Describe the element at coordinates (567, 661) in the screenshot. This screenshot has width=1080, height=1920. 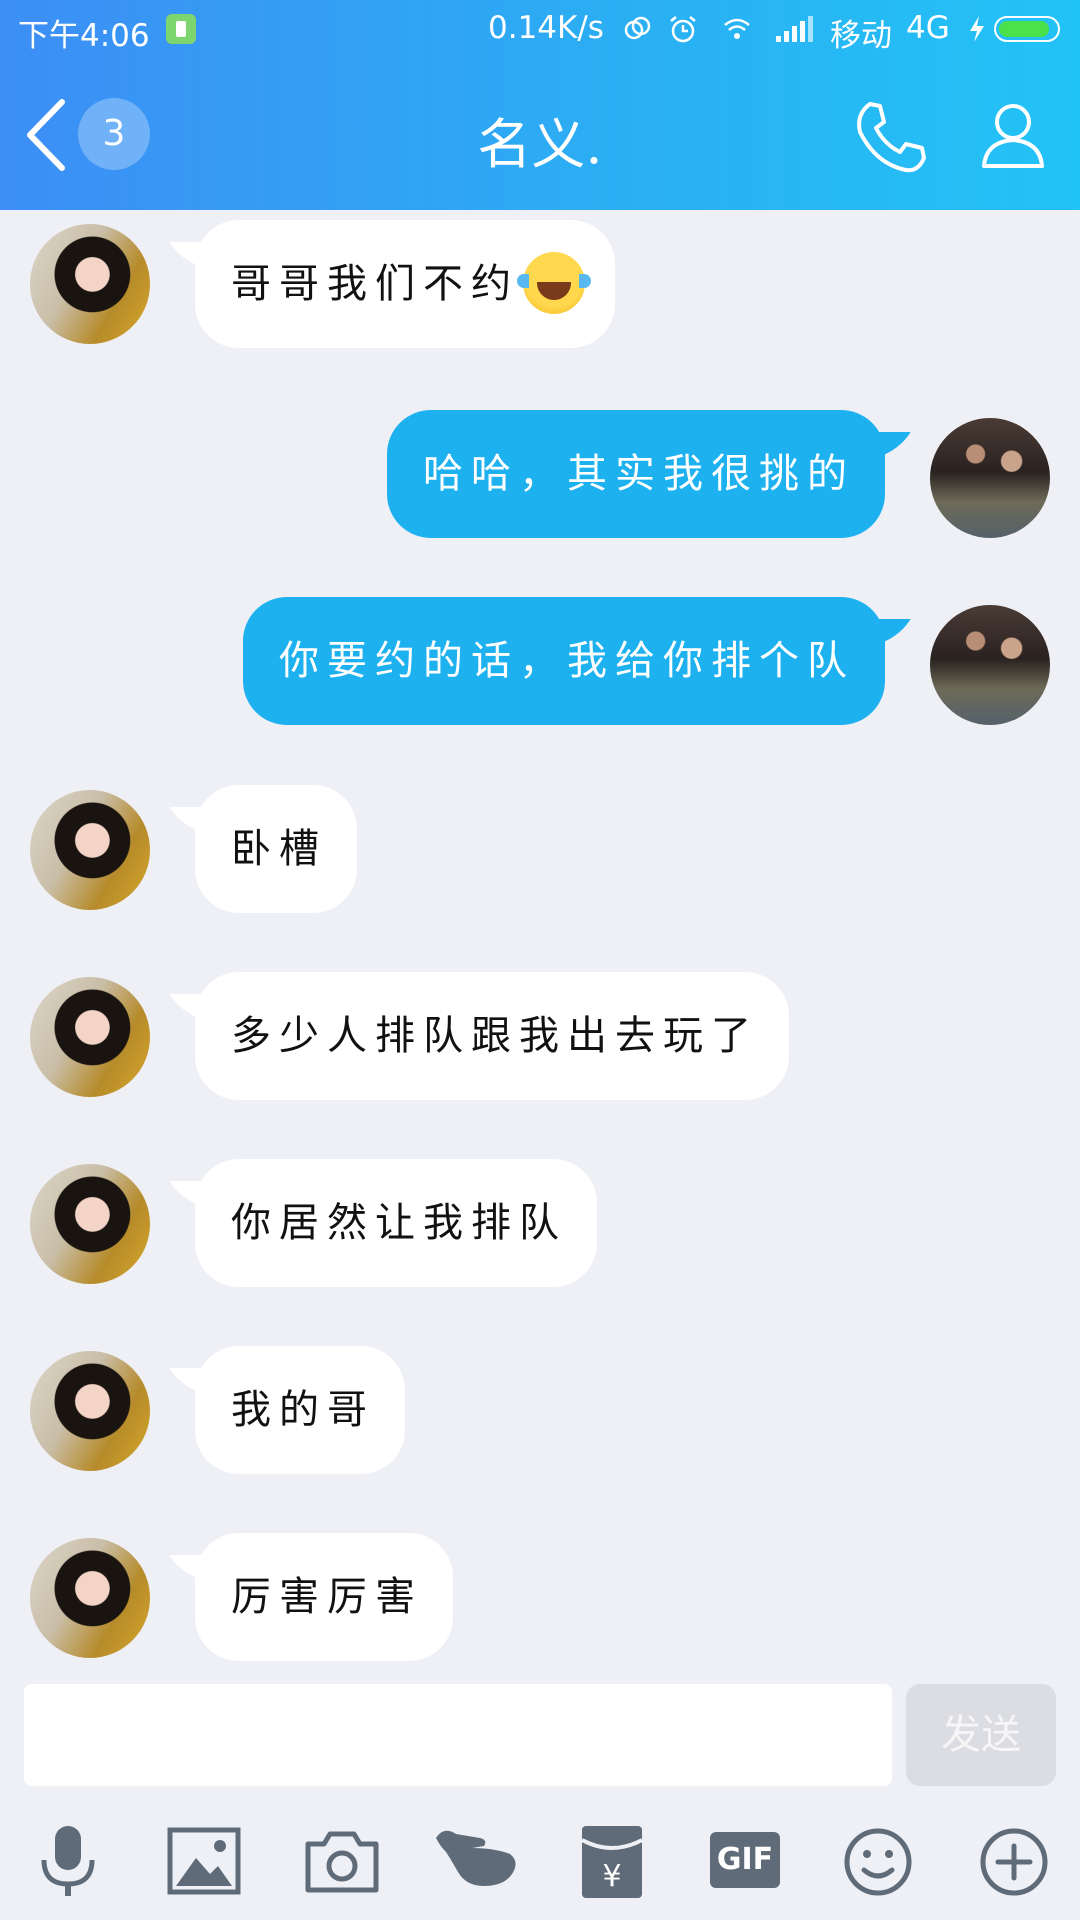
I see `message-text: 你要约的话，我给你排个队` at that location.